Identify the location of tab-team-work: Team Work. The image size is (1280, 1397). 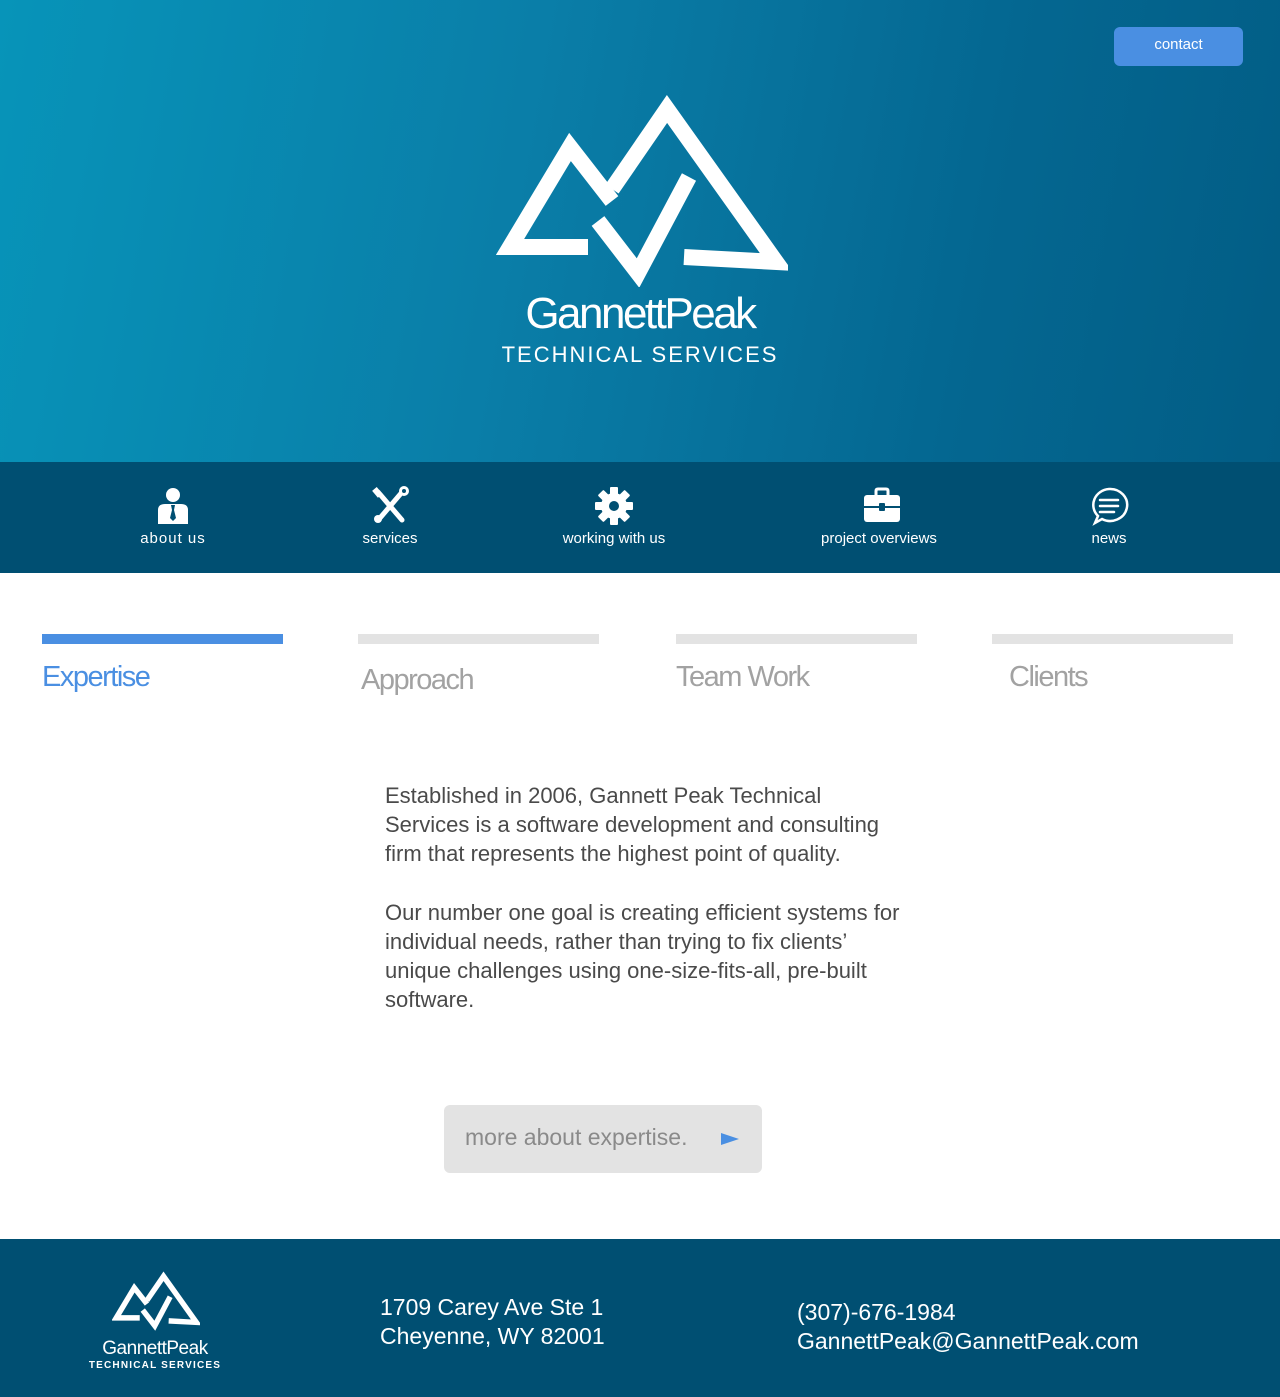
(796, 663).